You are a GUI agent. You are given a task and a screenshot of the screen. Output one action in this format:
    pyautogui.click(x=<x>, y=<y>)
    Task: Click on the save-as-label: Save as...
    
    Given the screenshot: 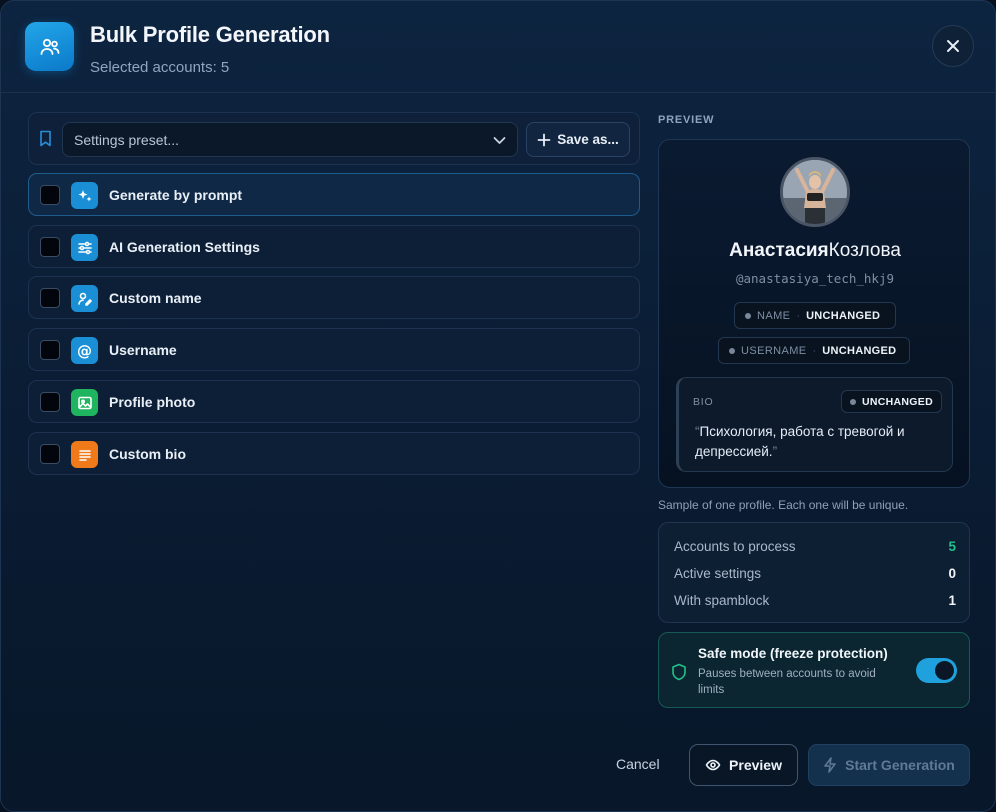 What is the action you would take?
    pyautogui.click(x=588, y=139)
    